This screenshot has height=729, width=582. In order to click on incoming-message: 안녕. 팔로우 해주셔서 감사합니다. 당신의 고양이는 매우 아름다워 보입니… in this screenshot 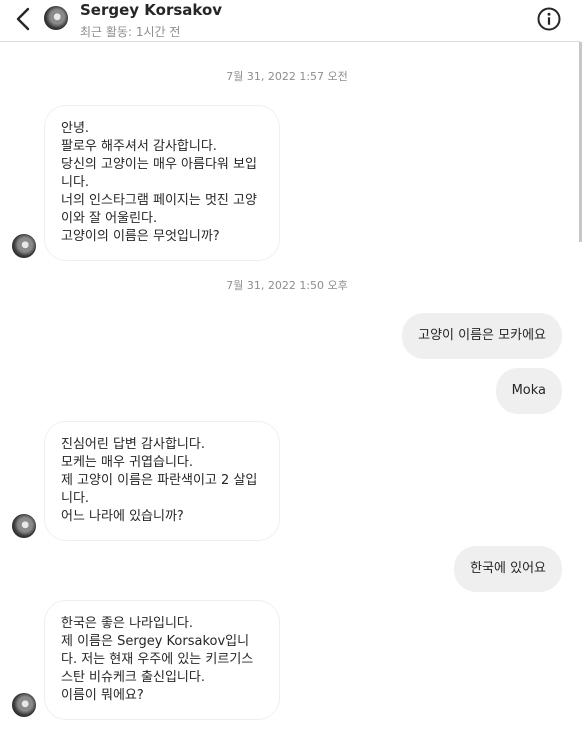, I will do `click(162, 183)`.